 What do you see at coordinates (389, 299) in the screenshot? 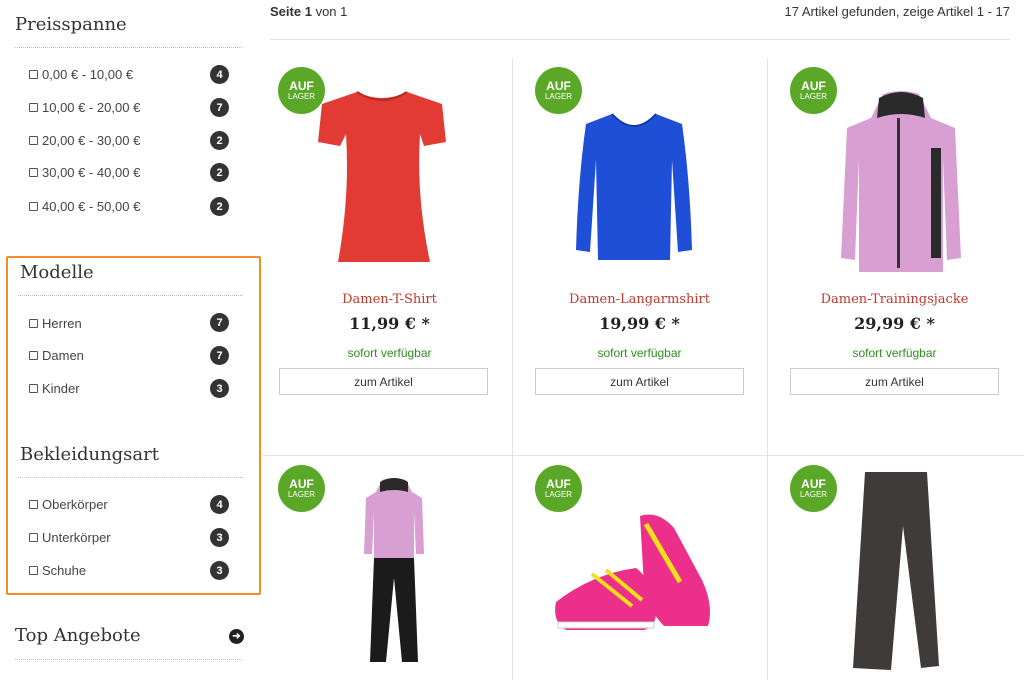
I see `product-name: Damen-T-Shirt` at bounding box center [389, 299].